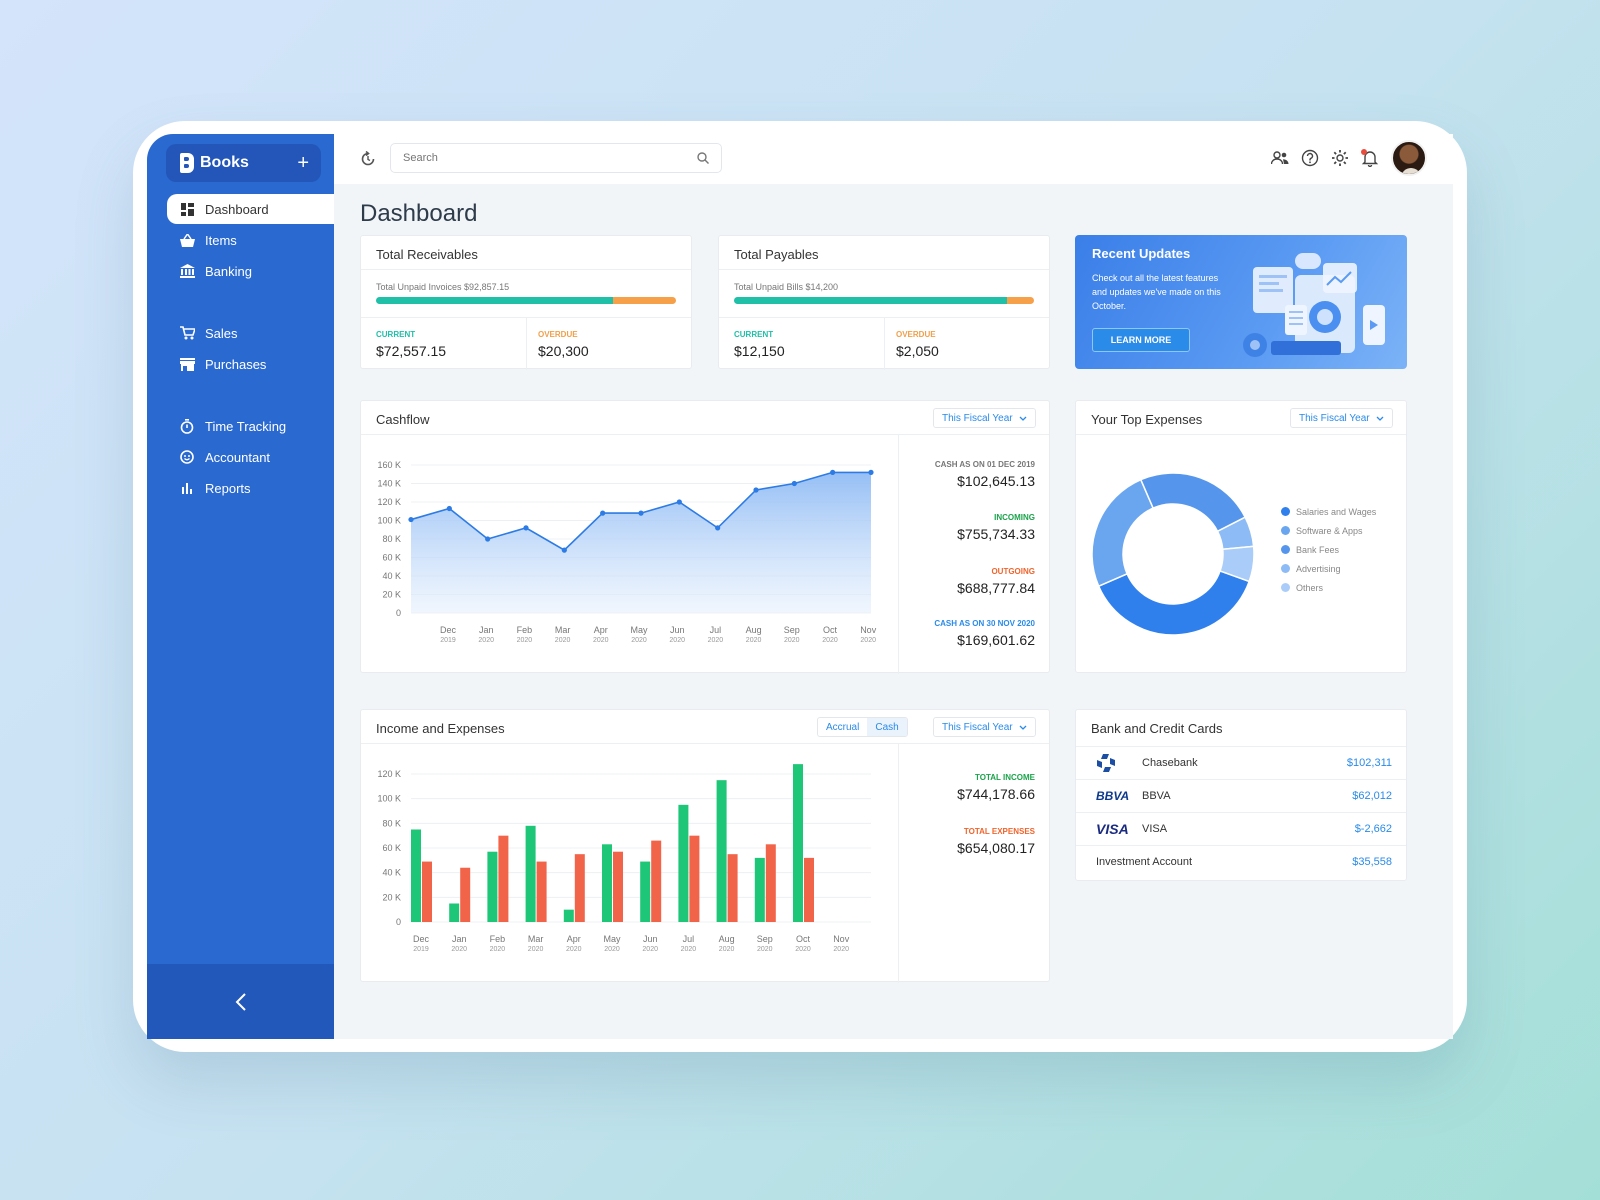 The width and height of the screenshot is (1600, 1200). I want to click on donut-slice, so click(1123, 533).